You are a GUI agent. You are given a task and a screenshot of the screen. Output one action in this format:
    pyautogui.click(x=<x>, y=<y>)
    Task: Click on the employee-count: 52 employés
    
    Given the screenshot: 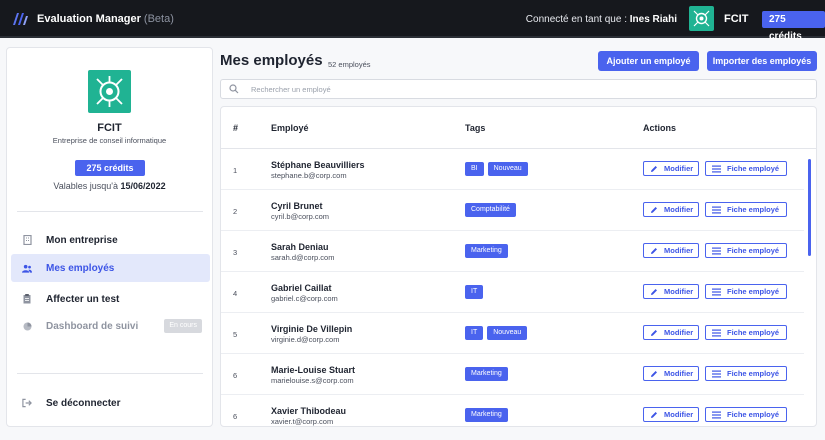 What is the action you would take?
    pyautogui.click(x=349, y=64)
    